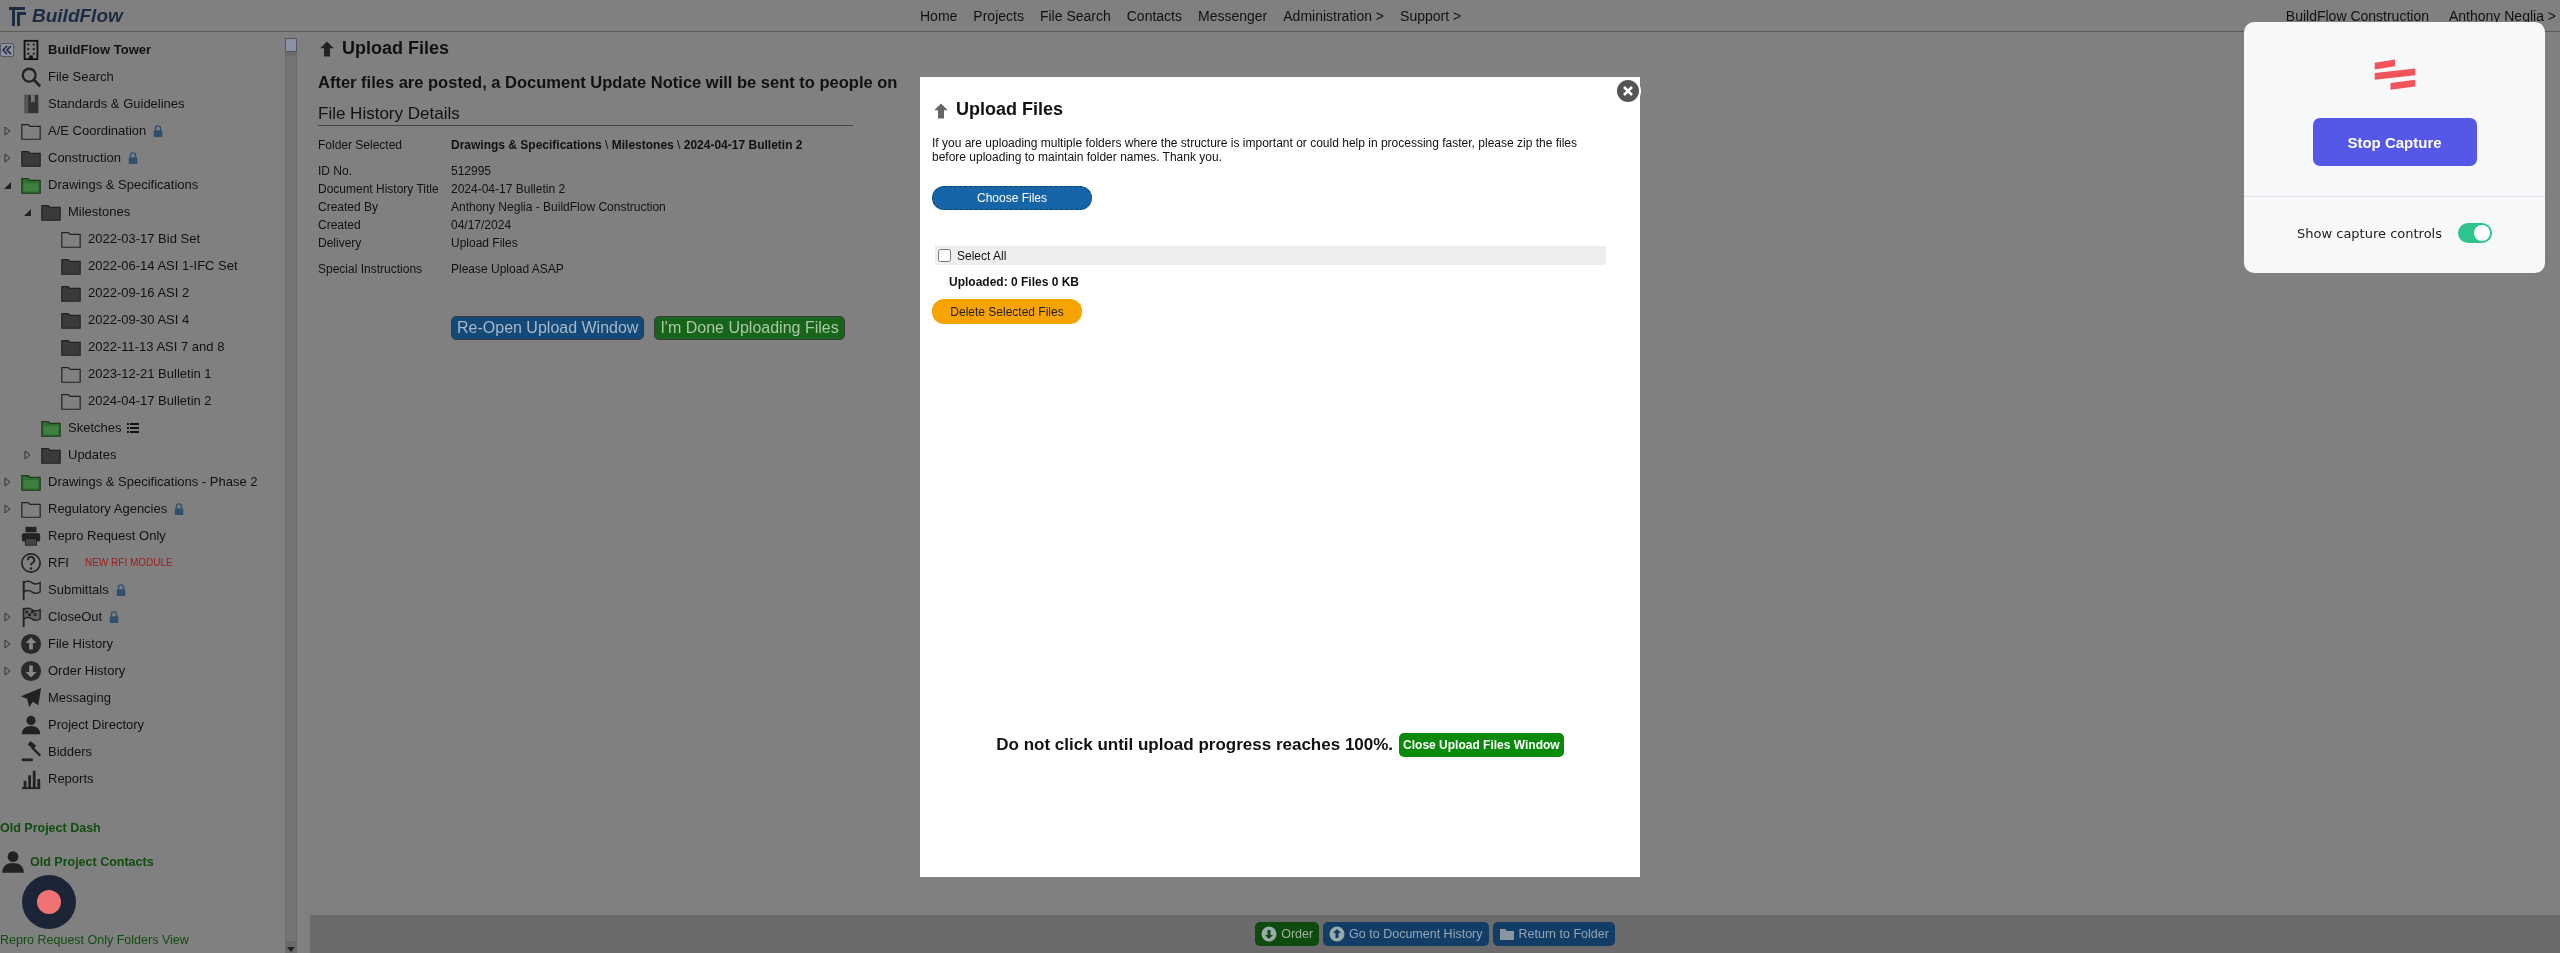  What do you see at coordinates (361, 145) in the screenshot?
I see `detail-label: Folder Selected` at bounding box center [361, 145].